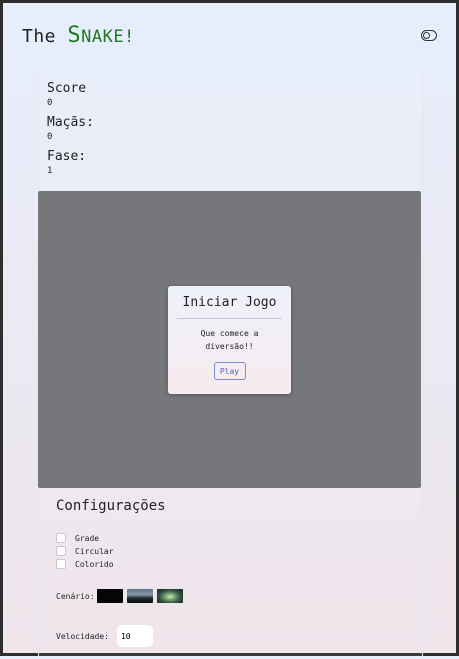 This screenshot has width=459, height=659. I want to click on modal-text-line2: diversão!!, so click(229, 346).